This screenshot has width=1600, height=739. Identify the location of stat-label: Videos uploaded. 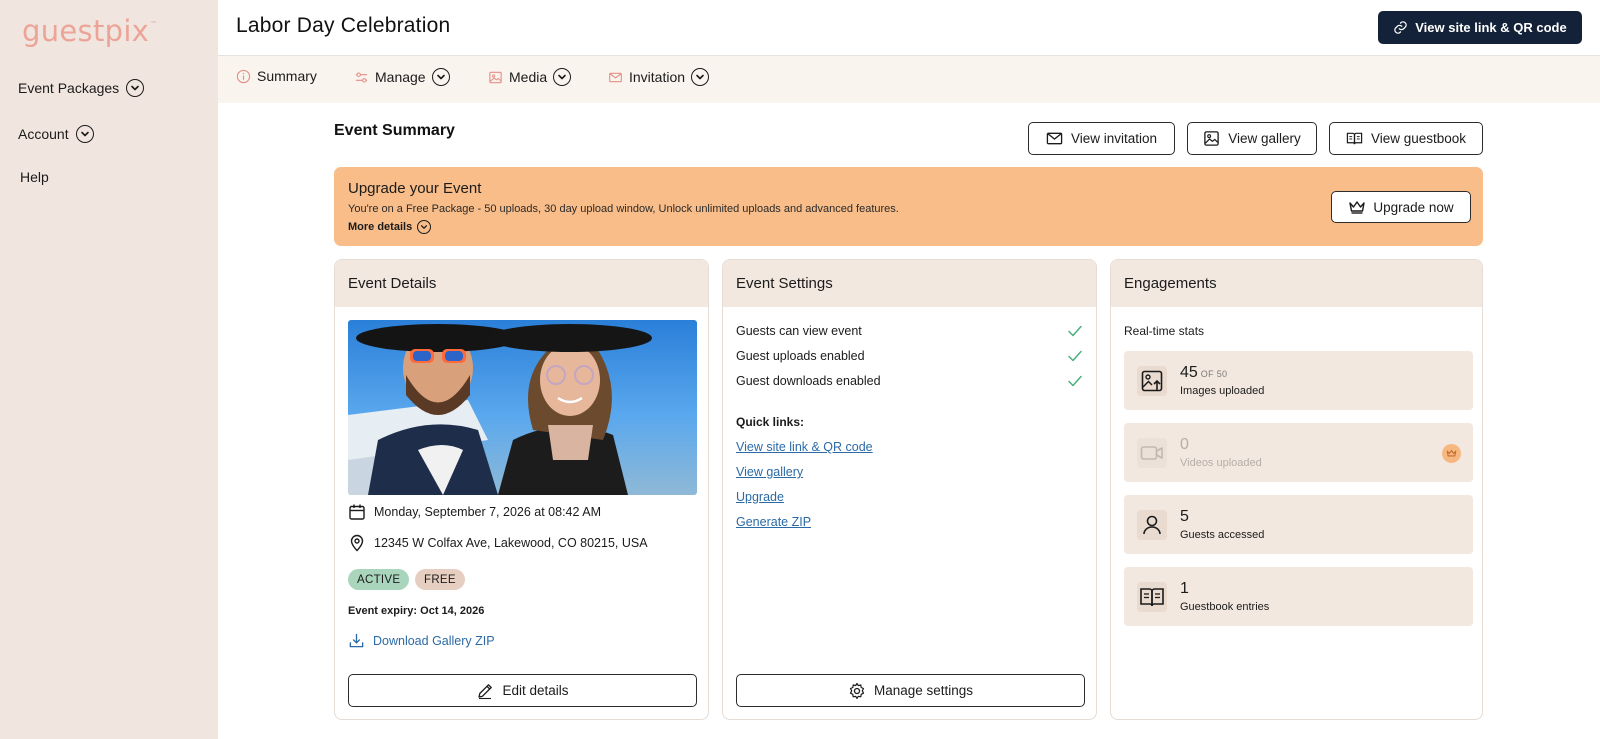
(1221, 463).